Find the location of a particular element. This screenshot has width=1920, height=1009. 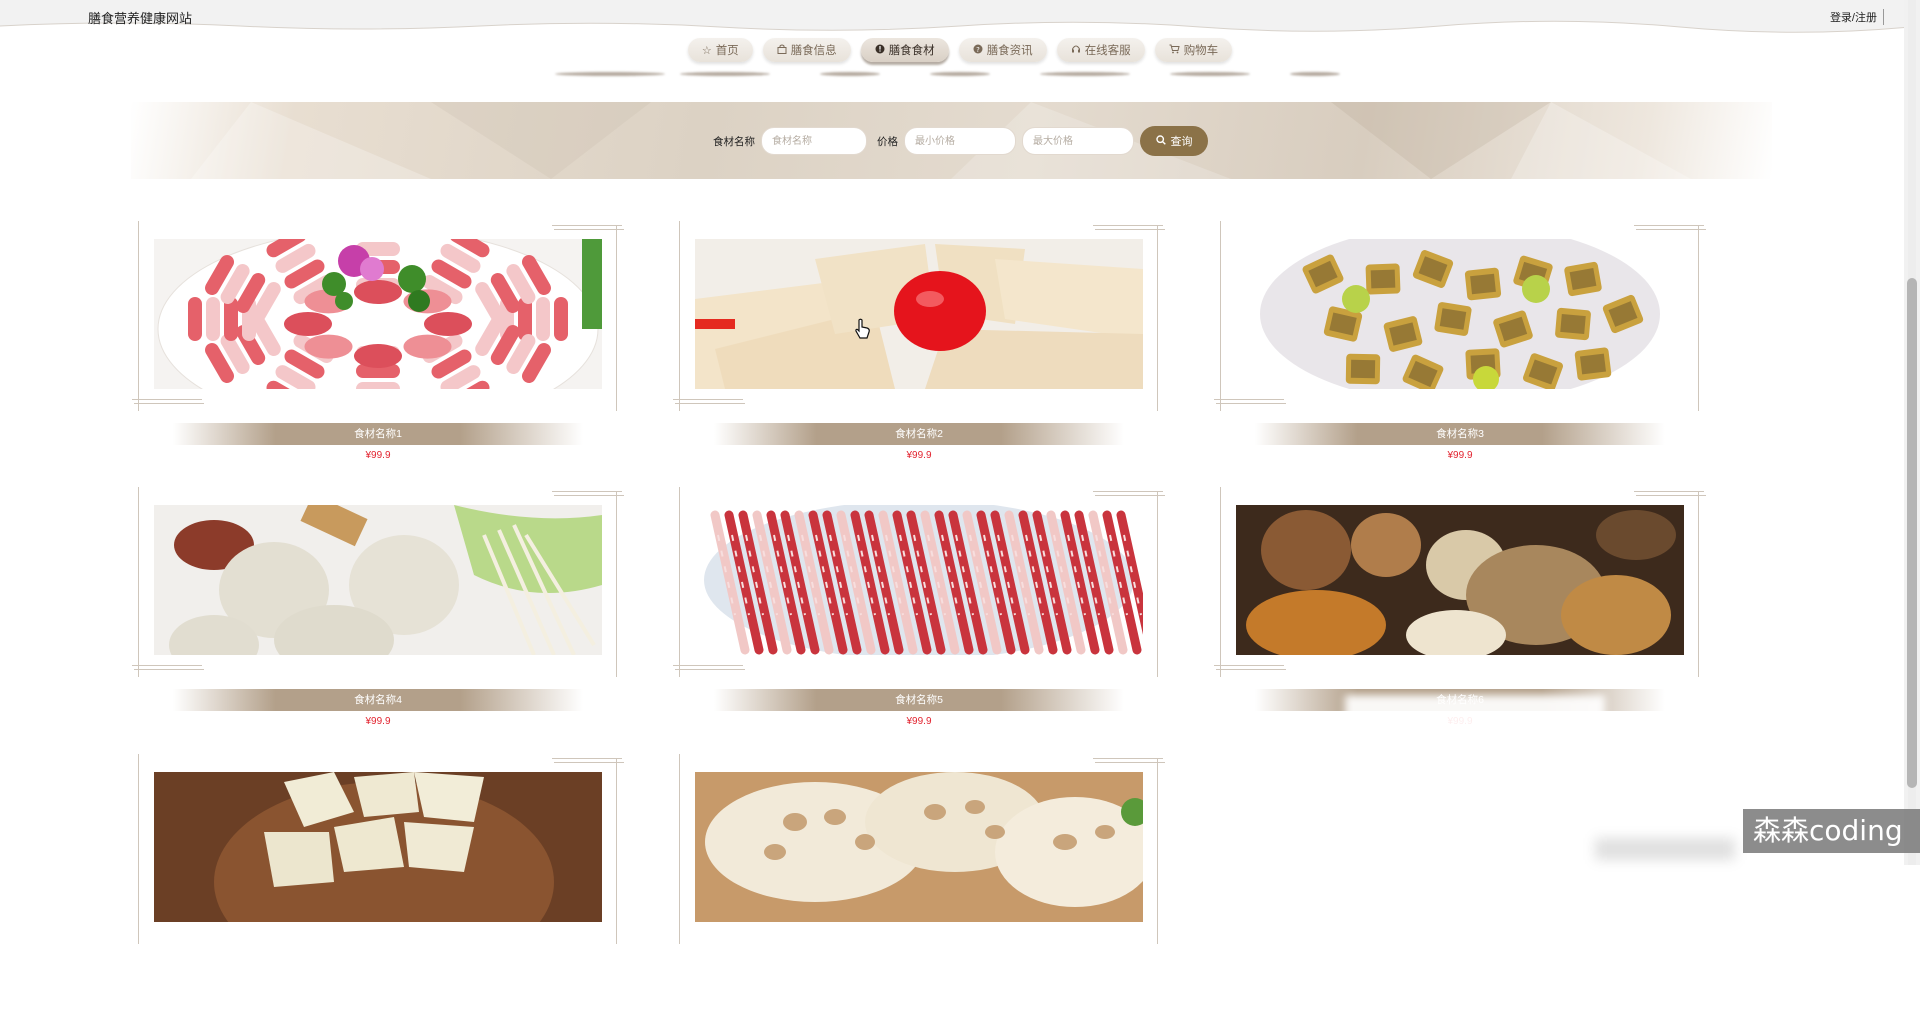

login-register-link: 登录/注册 is located at coordinates (1857, 17).